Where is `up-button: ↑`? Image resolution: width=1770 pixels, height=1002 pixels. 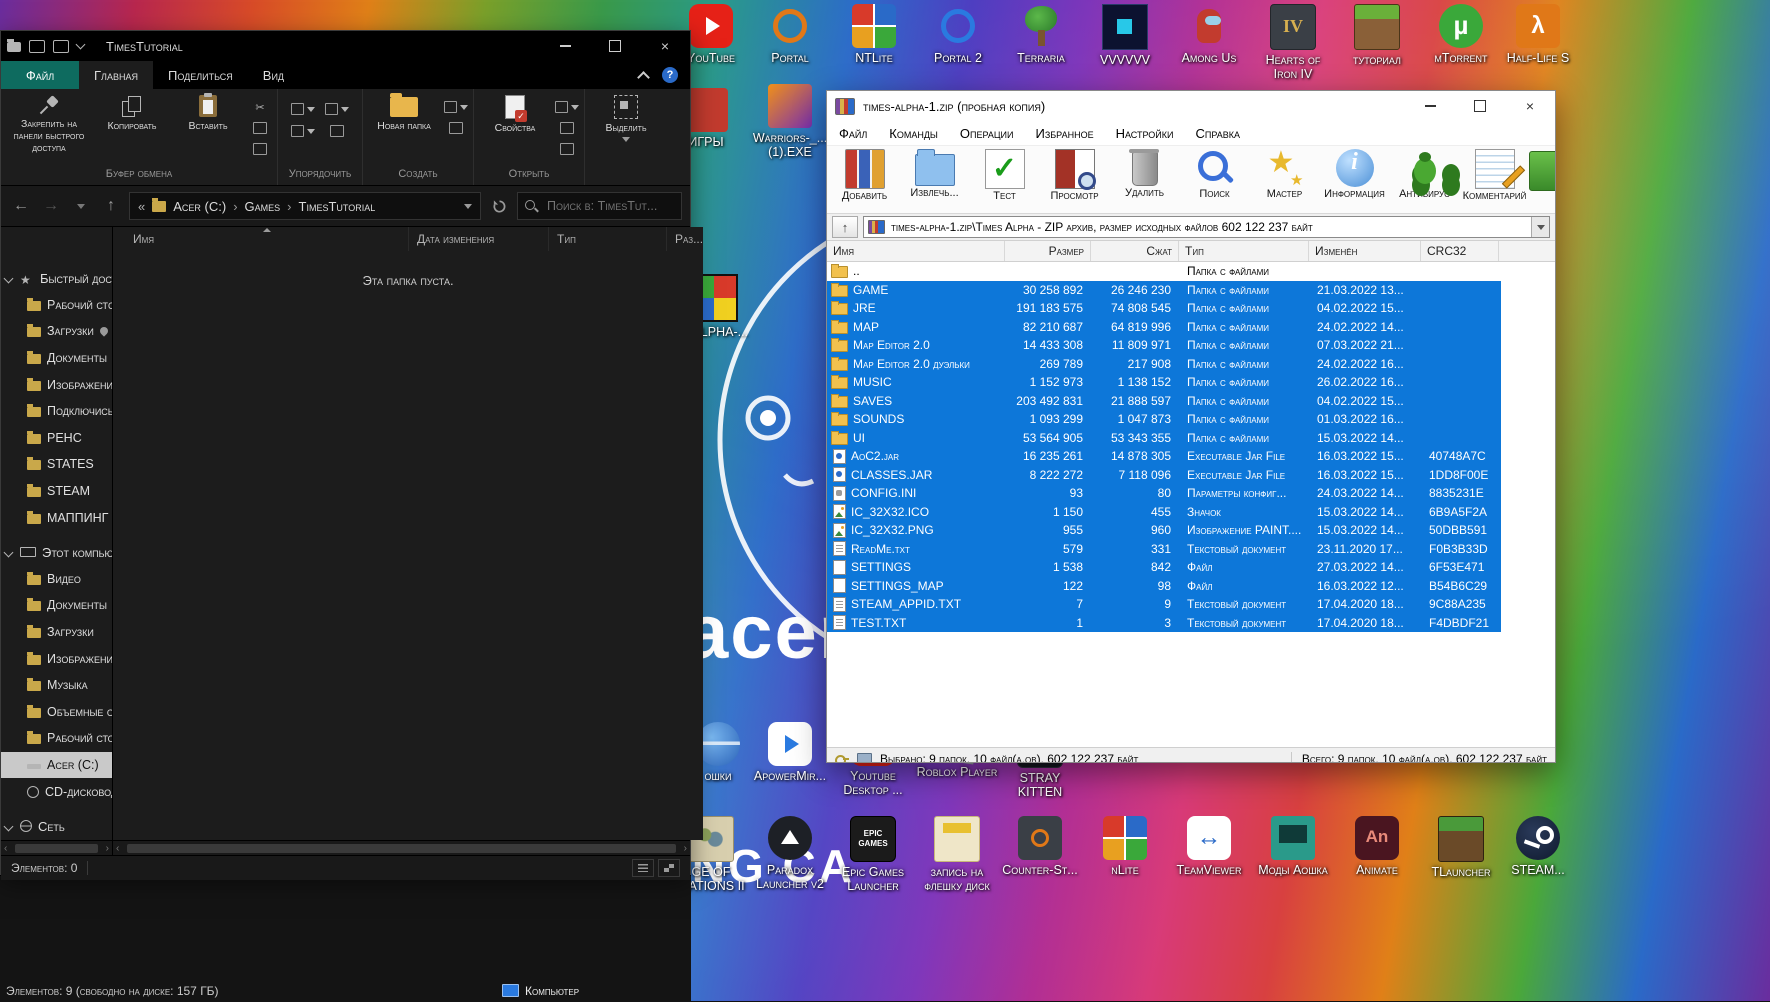
up-button: ↑ is located at coordinates (111, 206).